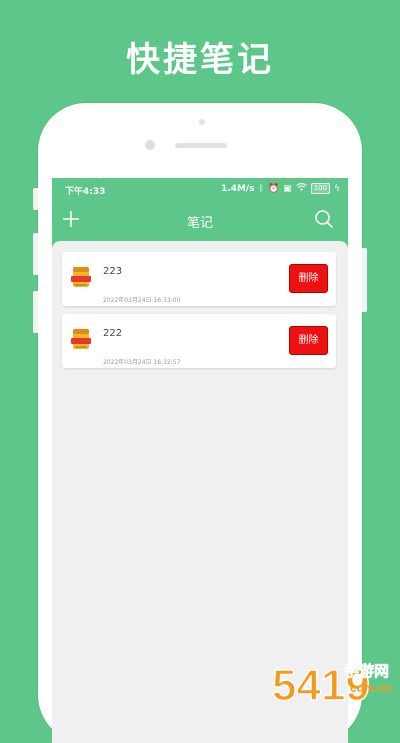 The width and height of the screenshot is (400, 743). What do you see at coordinates (364, 280) in the screenshot?
I see `phone-power-button` at bounding box center [364, 280].